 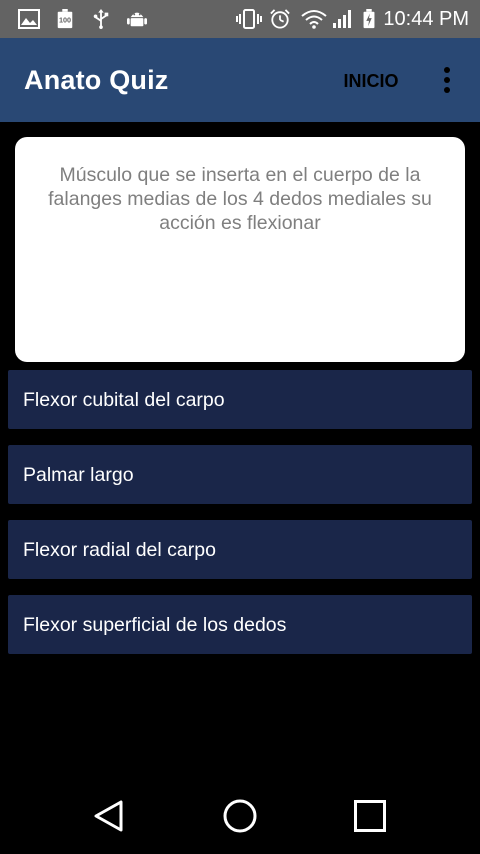 What do you see at coordinates (119, 550) in the screenshot?
I see `answer-label: Flexor radial del carpo` at bounding box center [119, 550].